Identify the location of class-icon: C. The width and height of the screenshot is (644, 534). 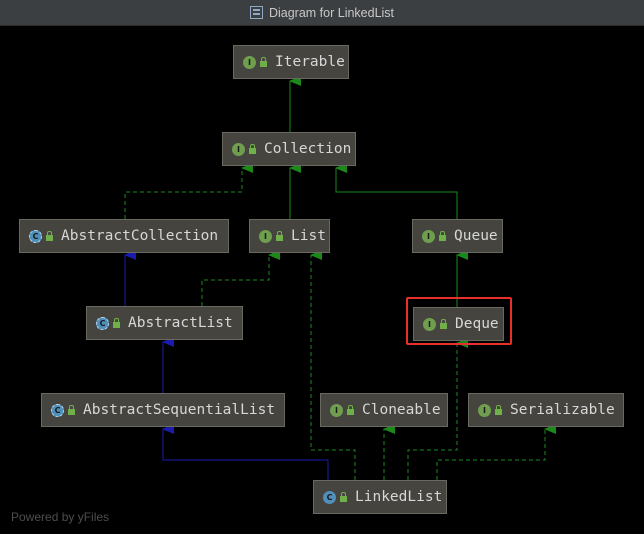
(329, 497).